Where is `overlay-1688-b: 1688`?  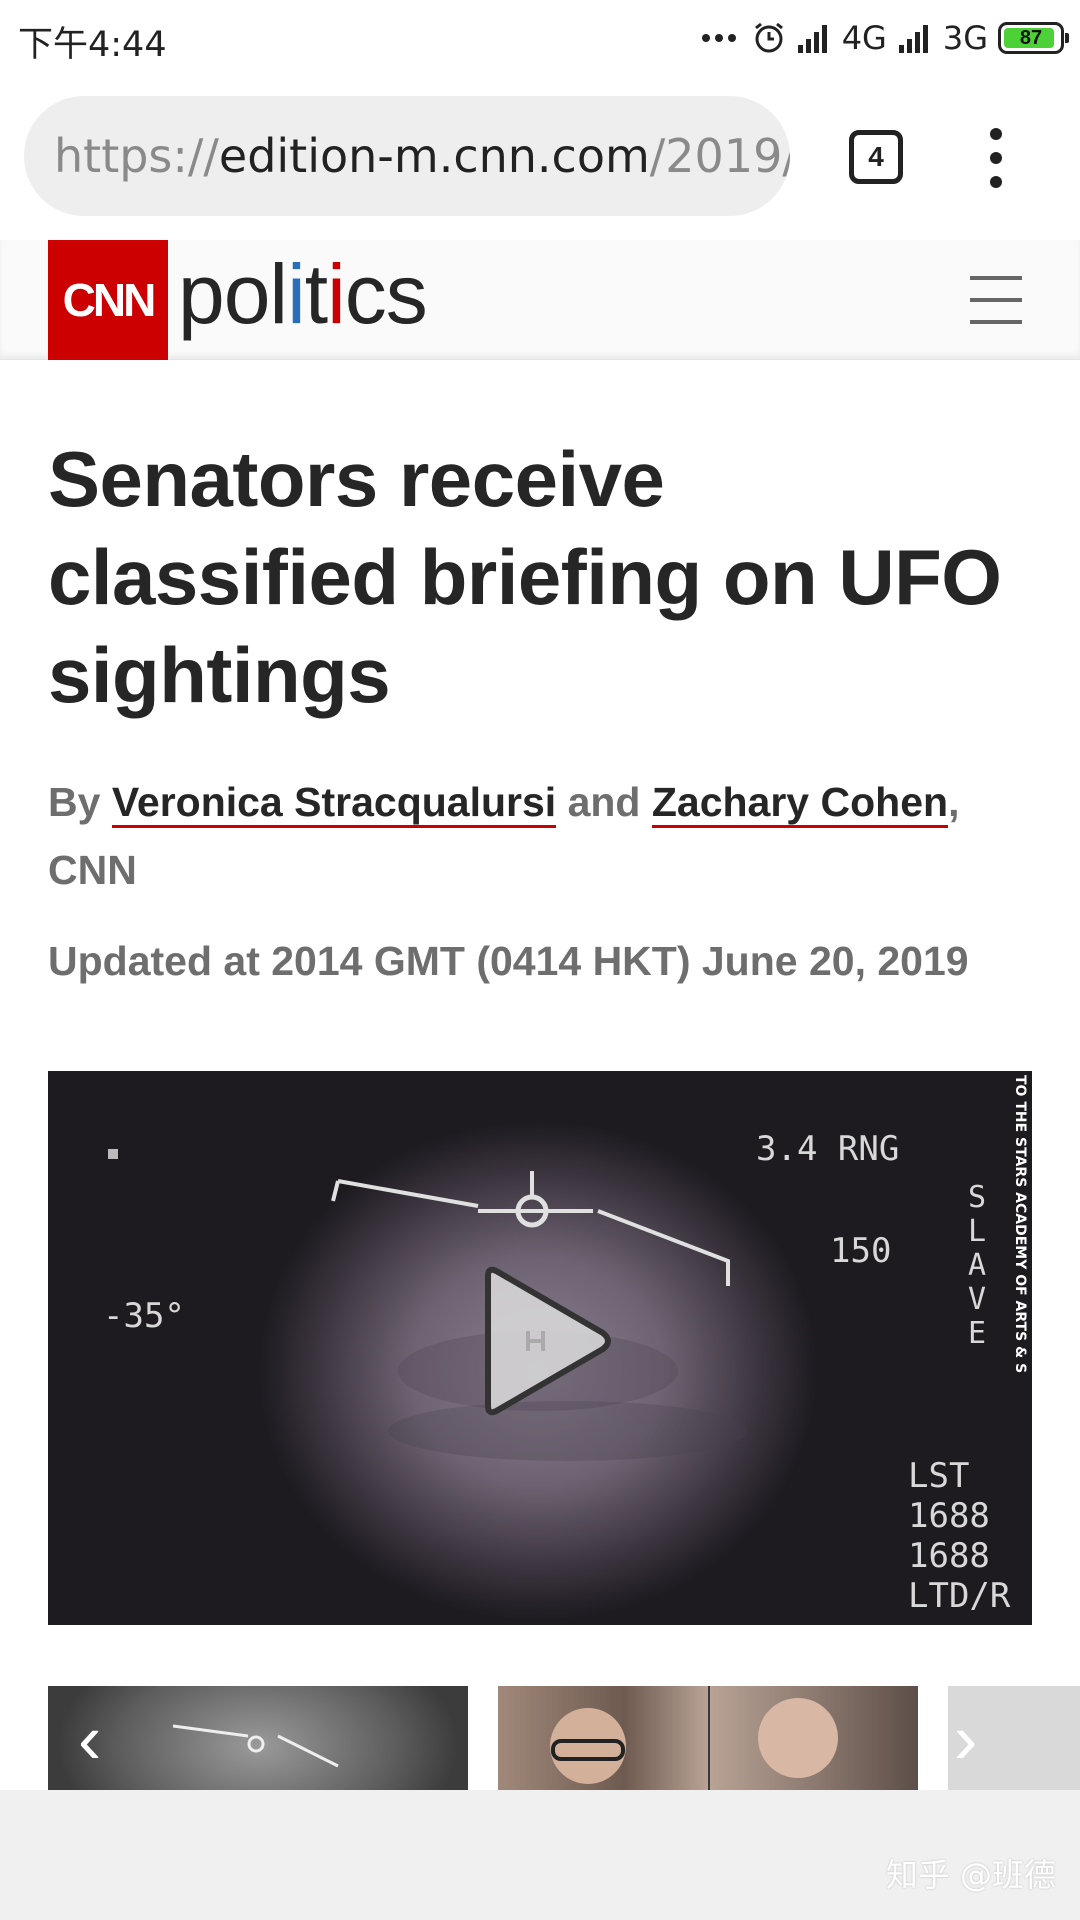
overlay-1688-b: 1688 is located at coordinates (949, 1556).